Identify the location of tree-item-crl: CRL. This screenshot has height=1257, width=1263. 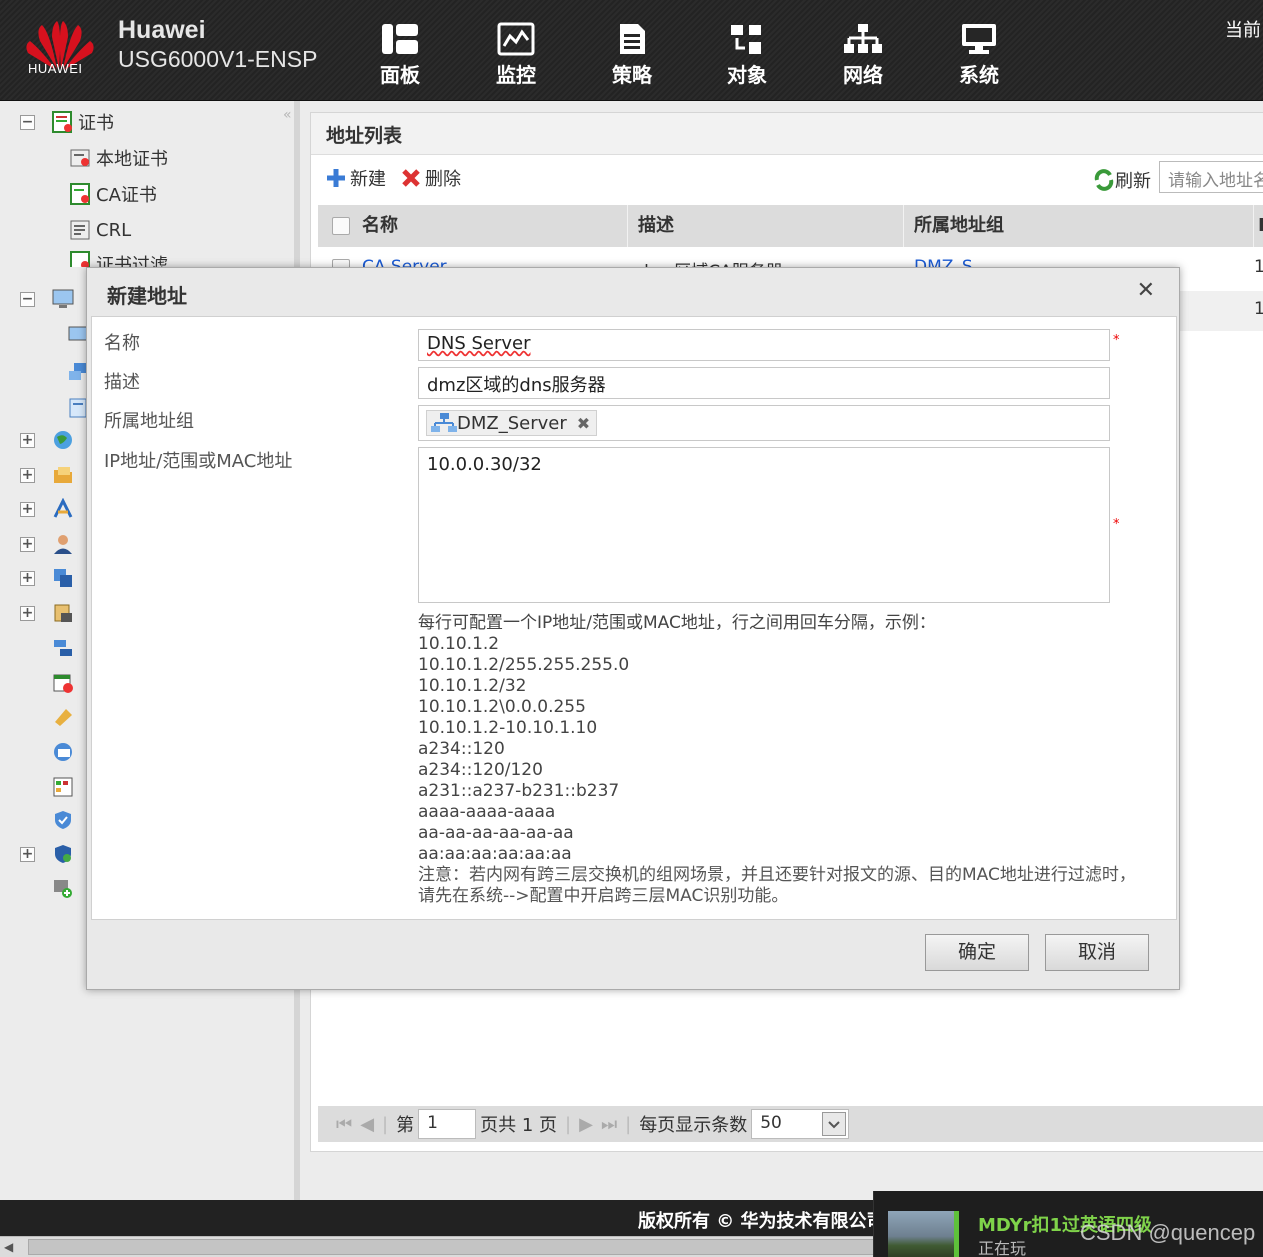
(100, 230).